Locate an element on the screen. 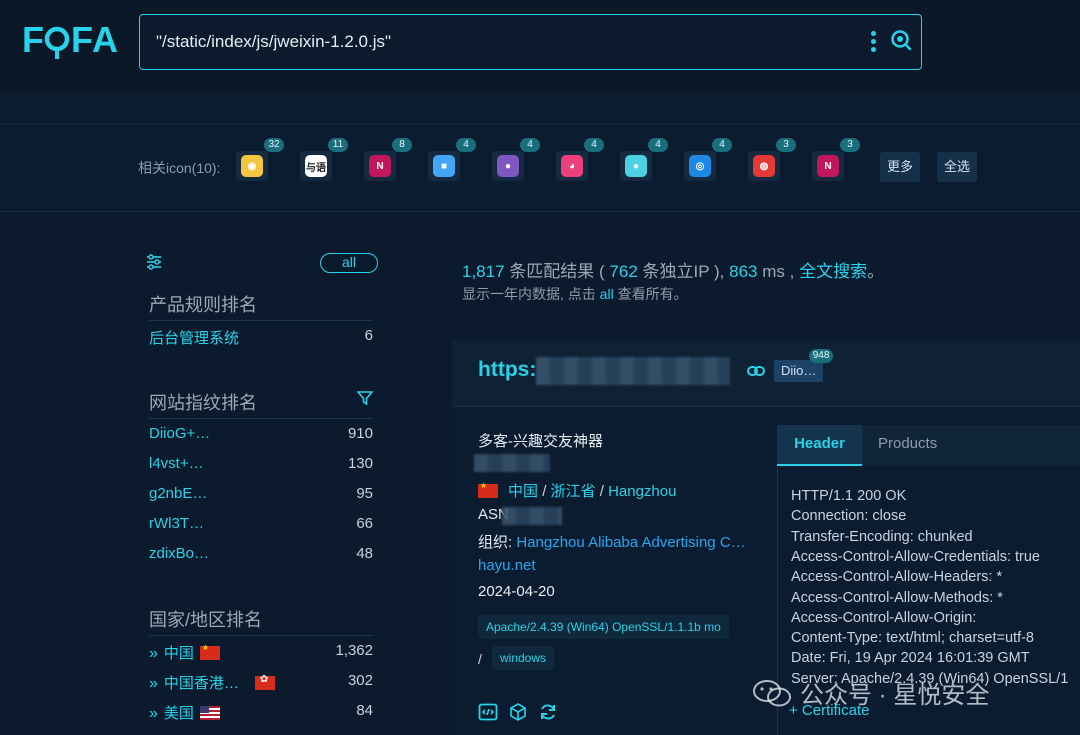  related-icon: ◕ 4 is located at coordinates (580, 159).